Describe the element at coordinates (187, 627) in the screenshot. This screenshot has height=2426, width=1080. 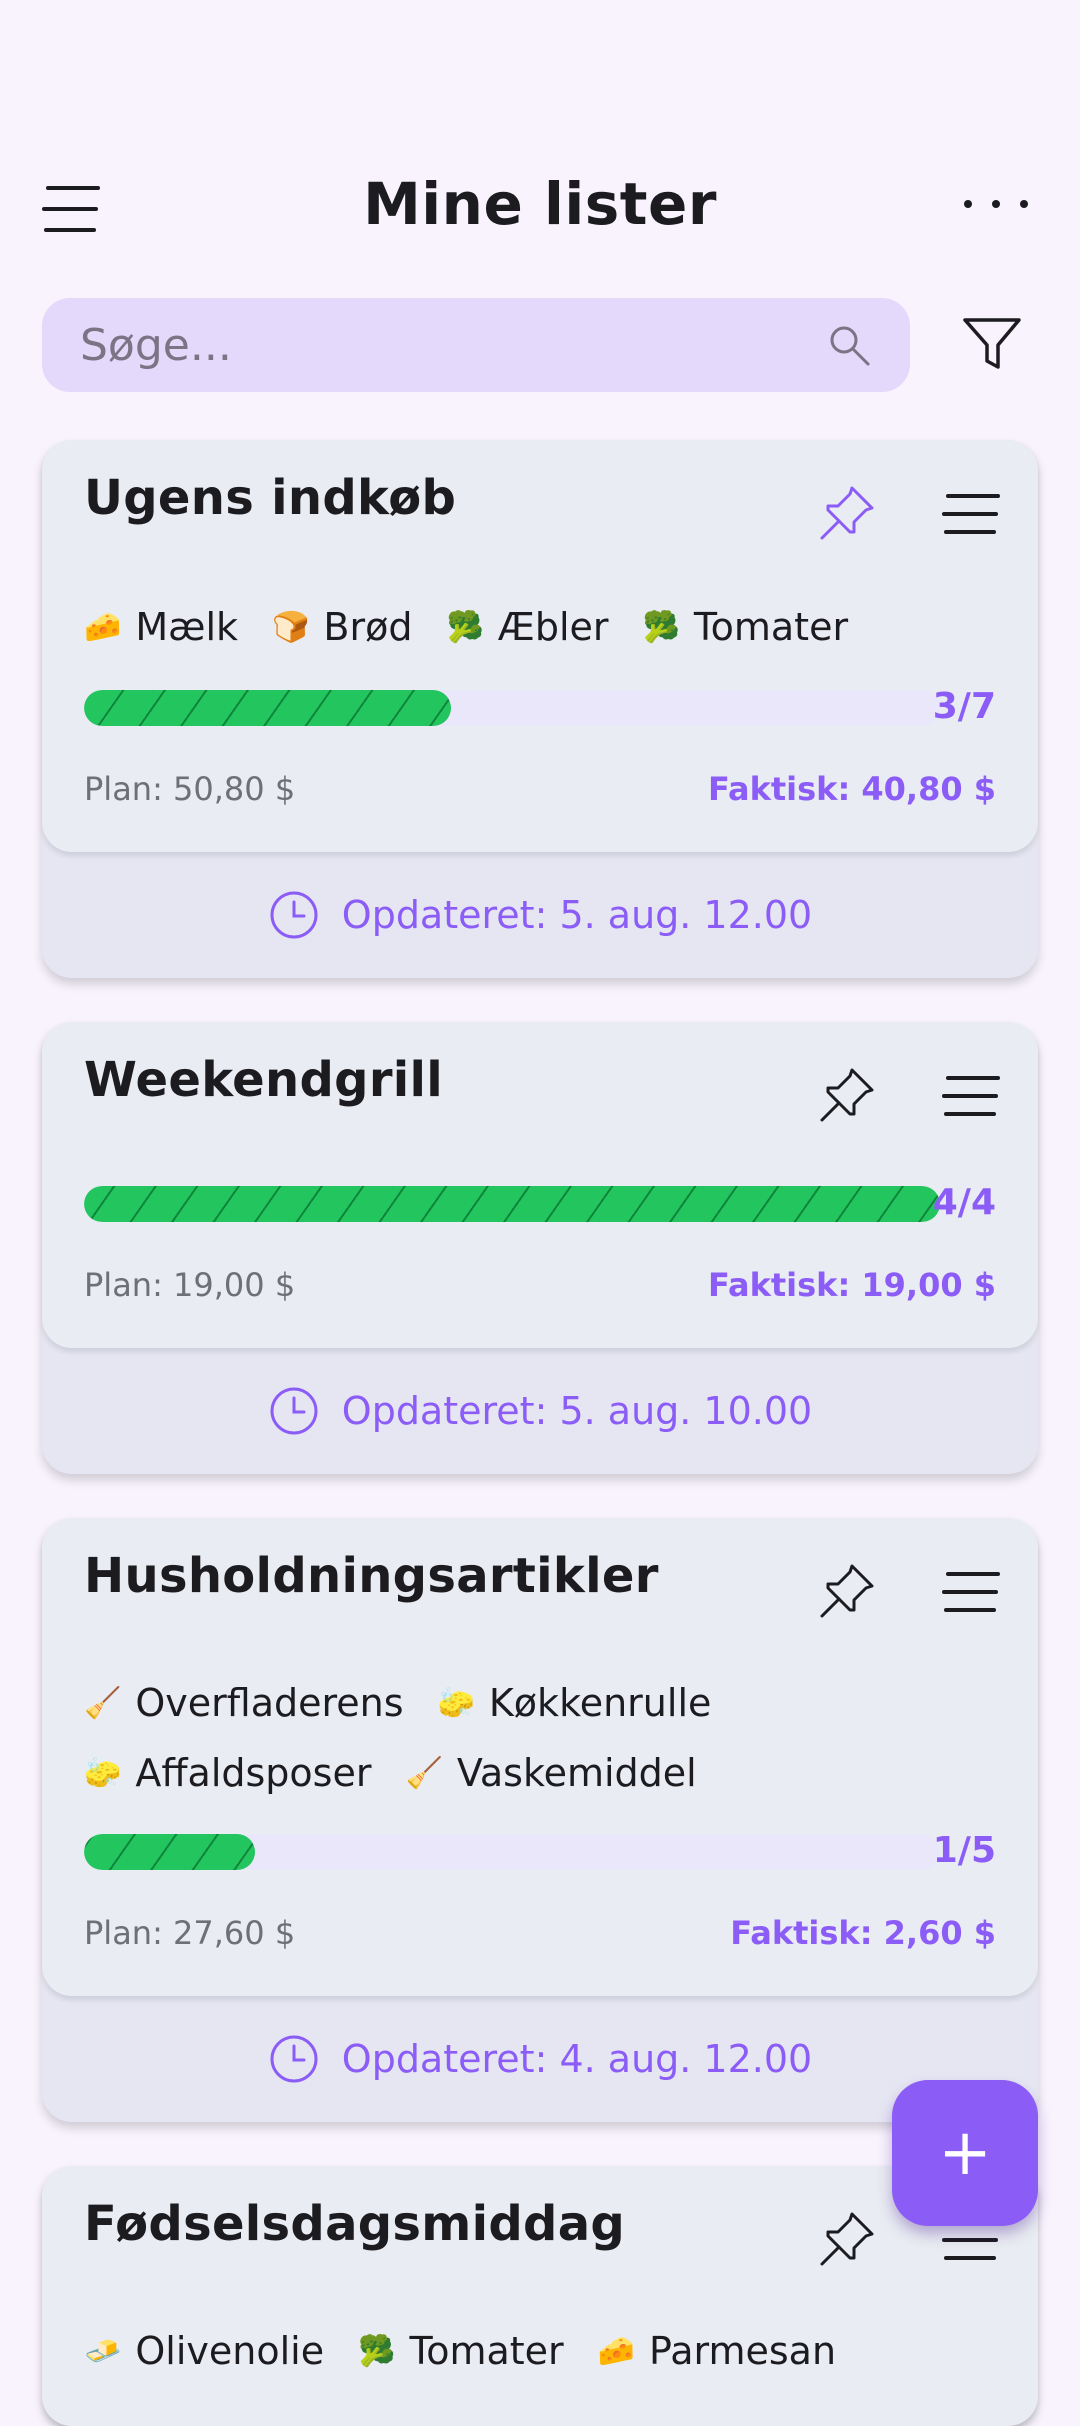
I see `item-label: Mælk` at that location.